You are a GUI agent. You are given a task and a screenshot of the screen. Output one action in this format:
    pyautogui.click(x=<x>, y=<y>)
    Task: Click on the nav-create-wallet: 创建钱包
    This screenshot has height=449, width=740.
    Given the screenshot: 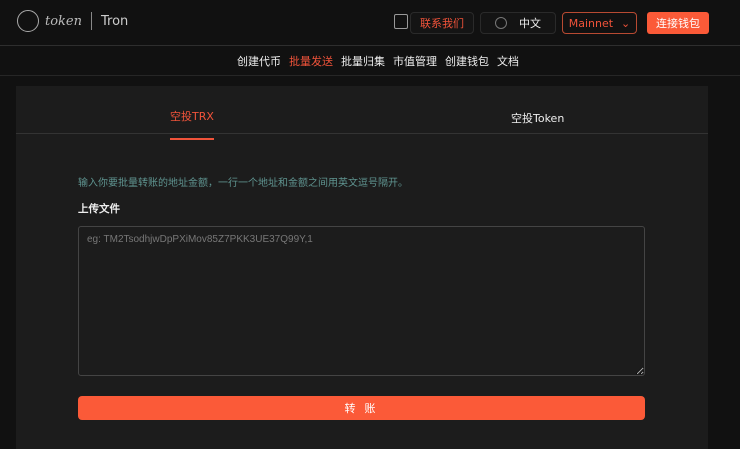 What is the action you would take?
    pyautogui.click(x=467, y=61)
    